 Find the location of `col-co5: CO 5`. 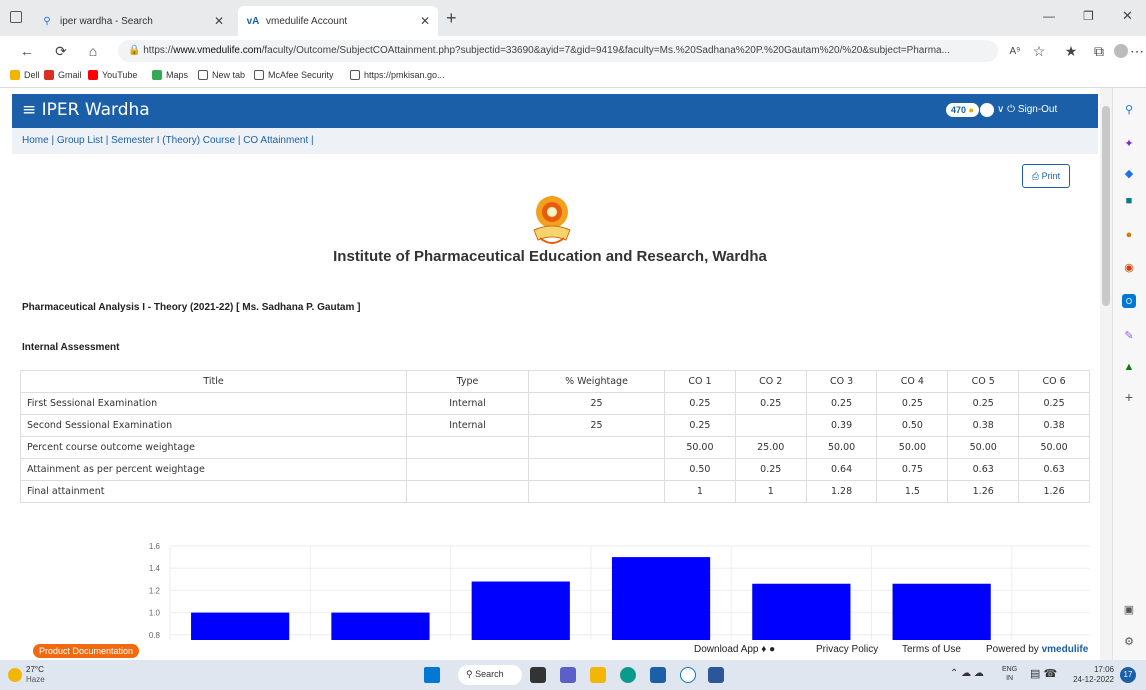

col-co5: CO 5 is located at coordinates (983, 381).